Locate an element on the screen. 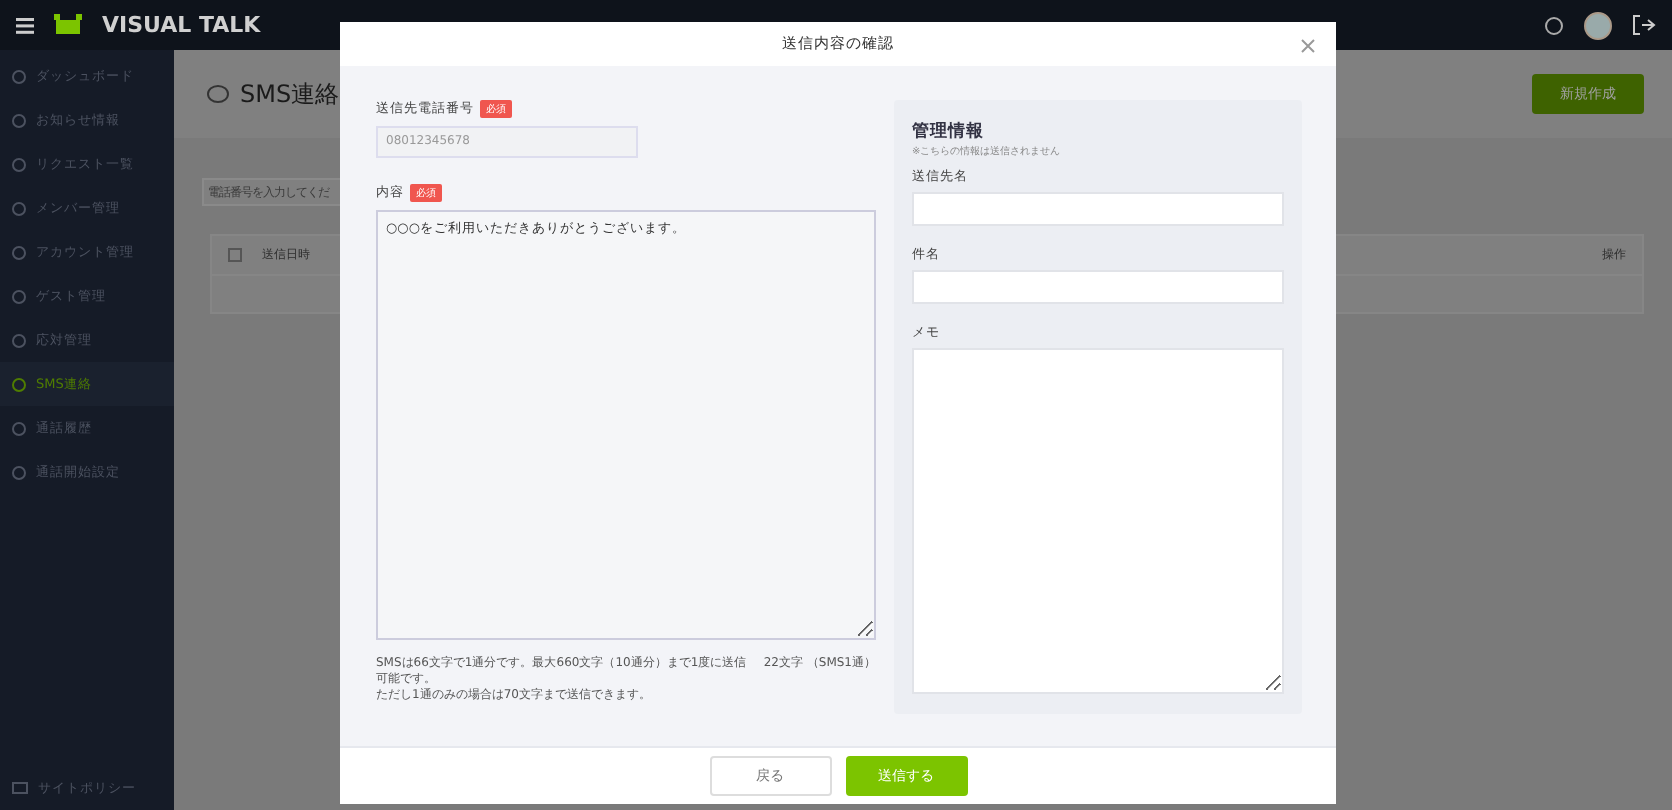 This screenshot has height=810, width=1672. window-icon is located at coordinates (20, 788).